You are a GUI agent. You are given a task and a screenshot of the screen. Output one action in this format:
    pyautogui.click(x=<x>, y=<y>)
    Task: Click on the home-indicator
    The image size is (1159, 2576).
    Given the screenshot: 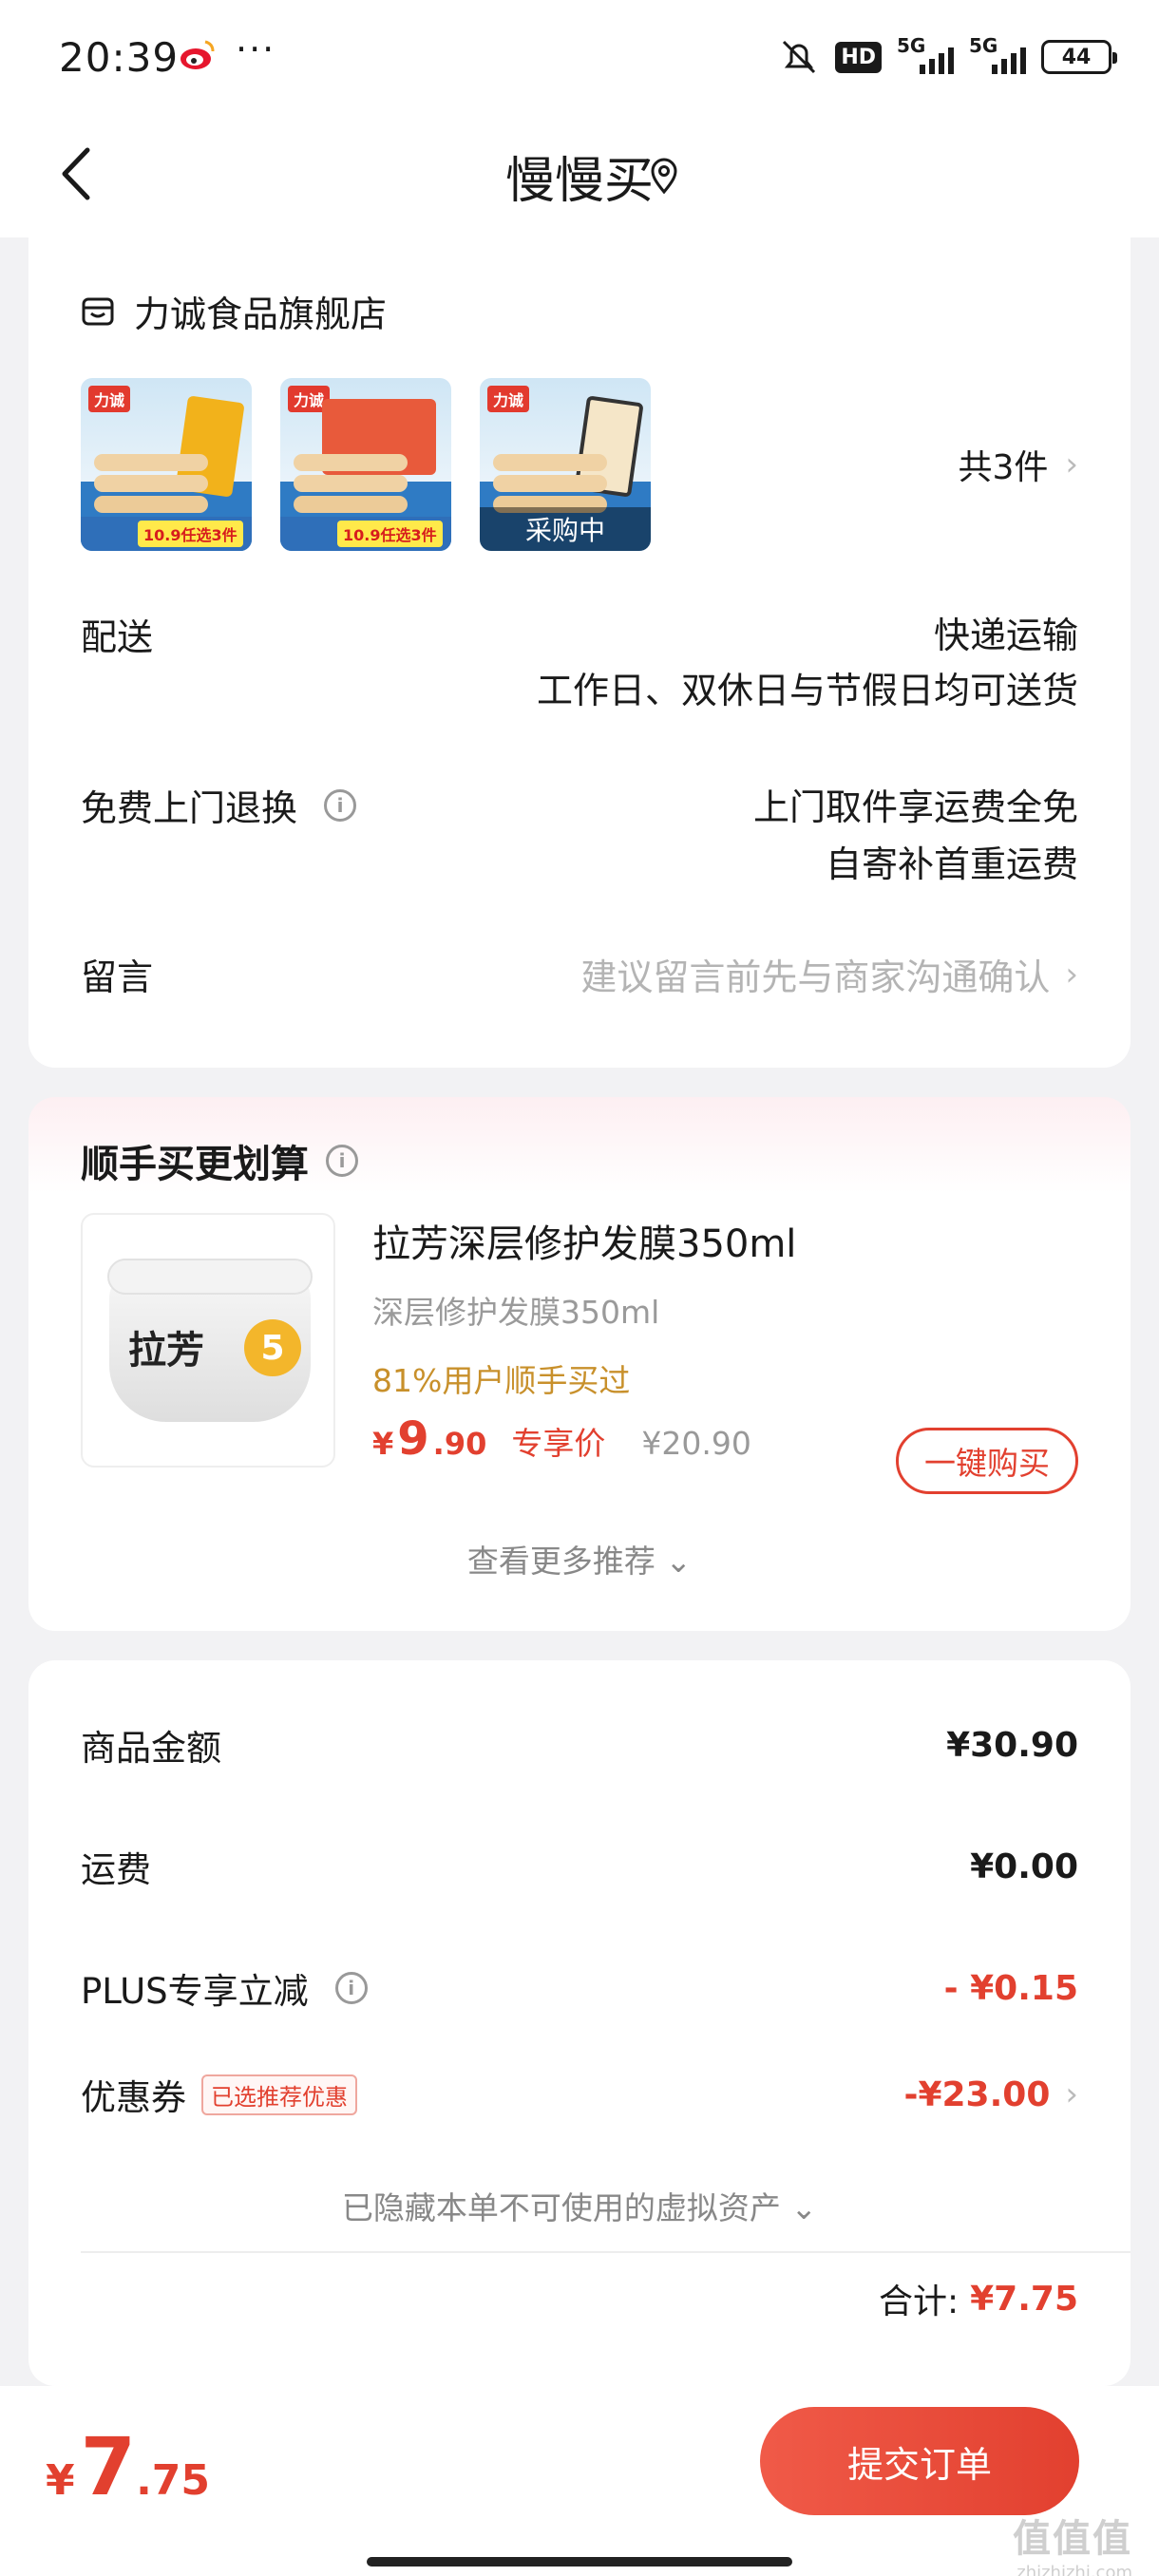 What is the action you would take?
    pyautogui.click(x=579, y=2562)
    